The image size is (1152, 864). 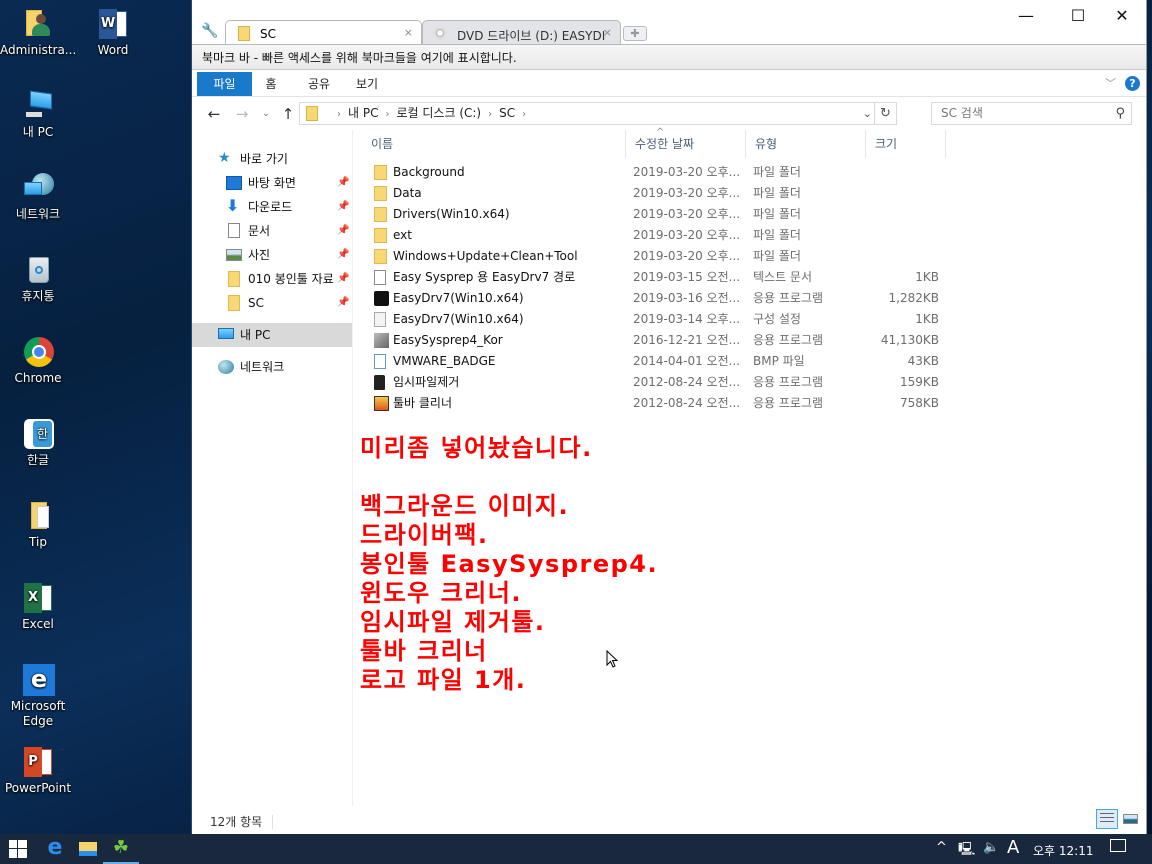 What do you see at coordinates (319, 84) in the screenshot?
I see `ribbon-tab-share: 공유` at bounding box center [319, 84].